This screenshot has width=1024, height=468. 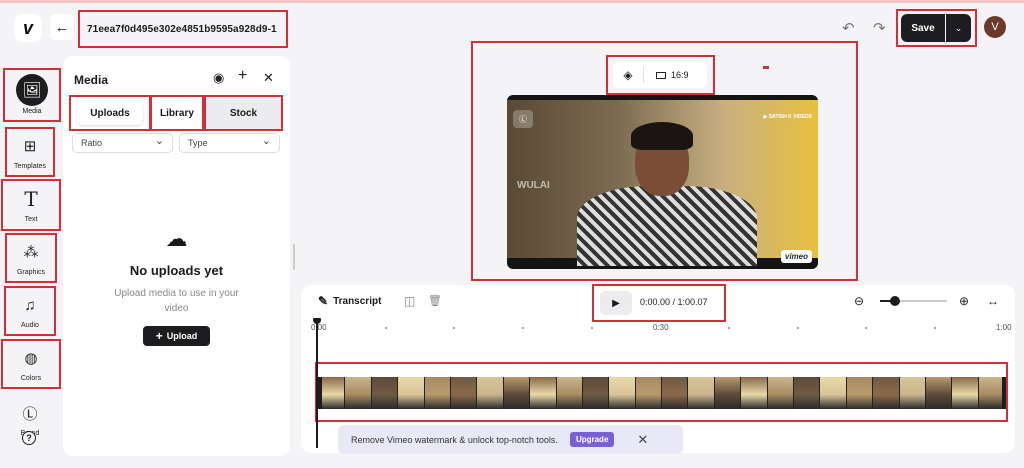 I want to click on video-track, so click(x=662, y=393).